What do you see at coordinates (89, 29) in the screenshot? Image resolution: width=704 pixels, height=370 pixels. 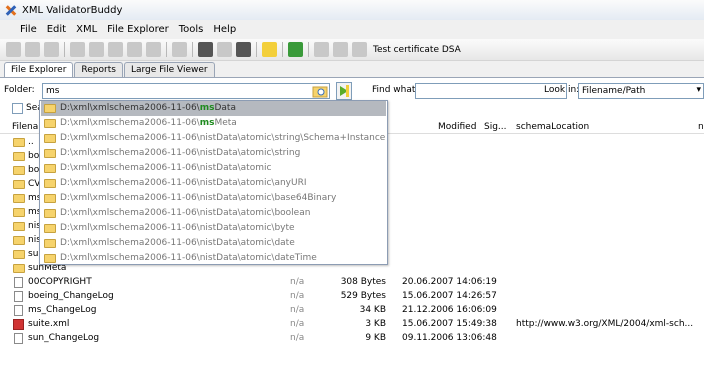 I see `menu-xml: XML` at bounding box center [89, 29].